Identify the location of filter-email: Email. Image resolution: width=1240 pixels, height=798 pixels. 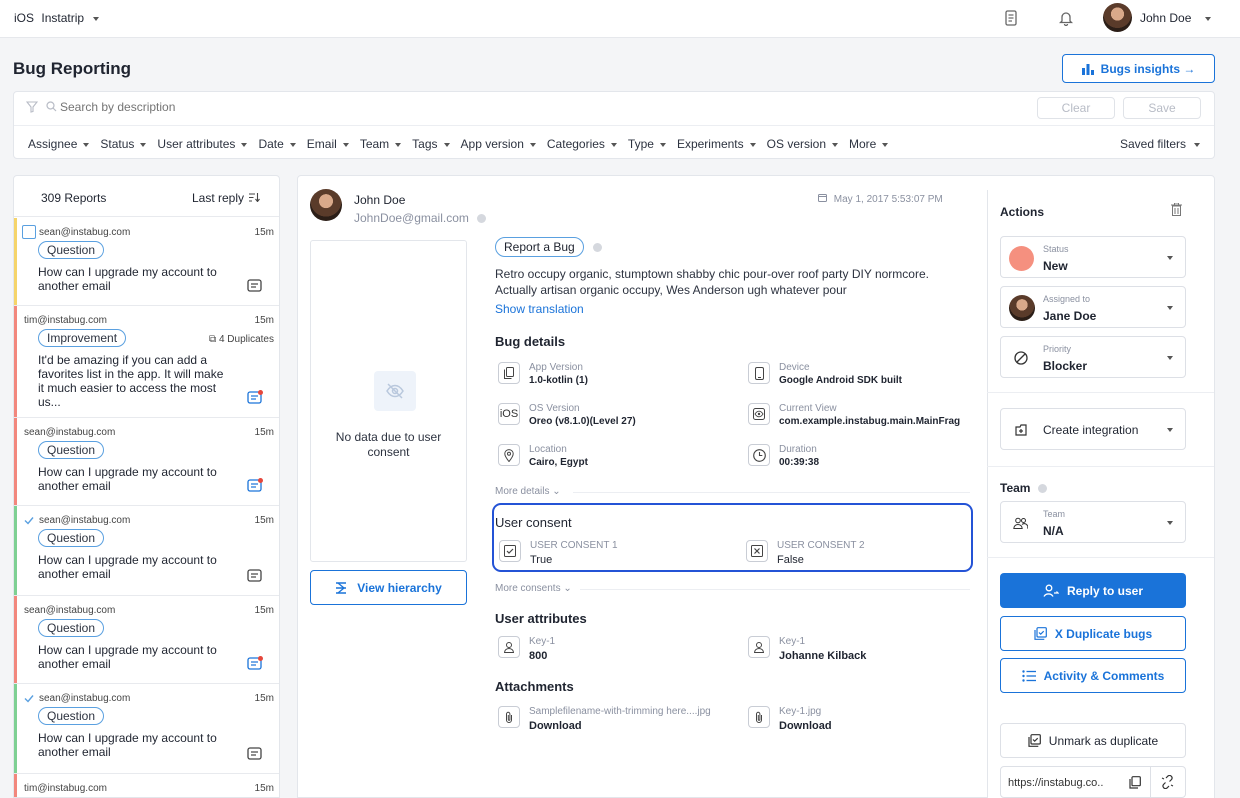
(328, 144).